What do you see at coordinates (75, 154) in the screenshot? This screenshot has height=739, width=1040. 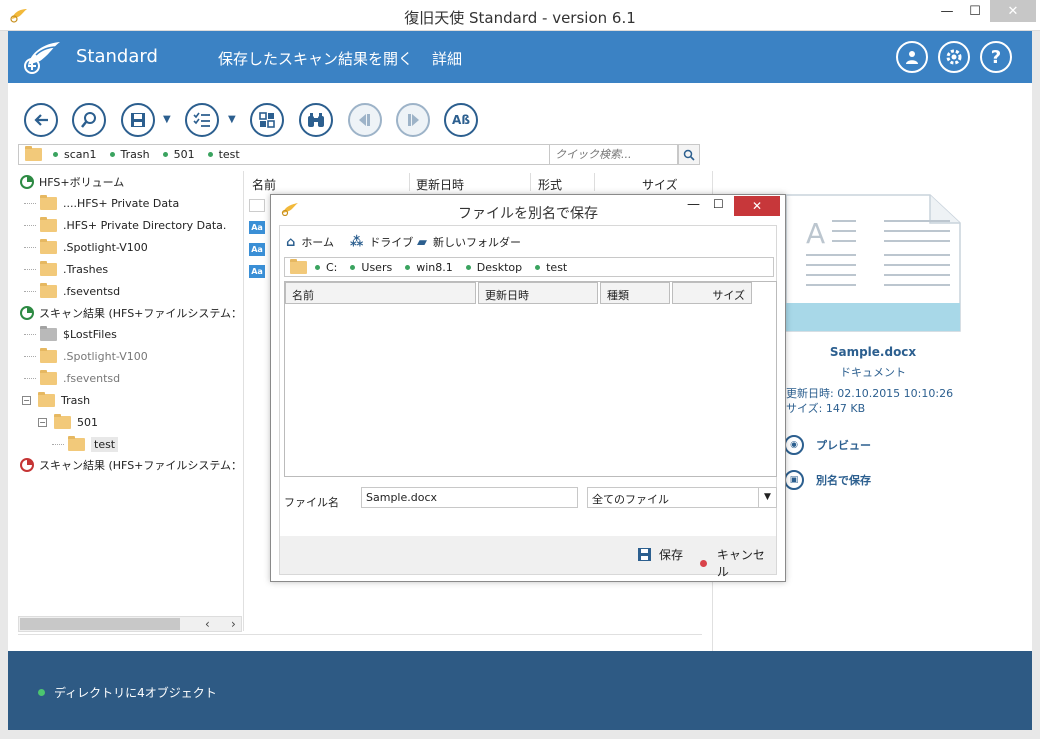 I see `breadcrumb-item: scan1` at bounding box center [75, 154].